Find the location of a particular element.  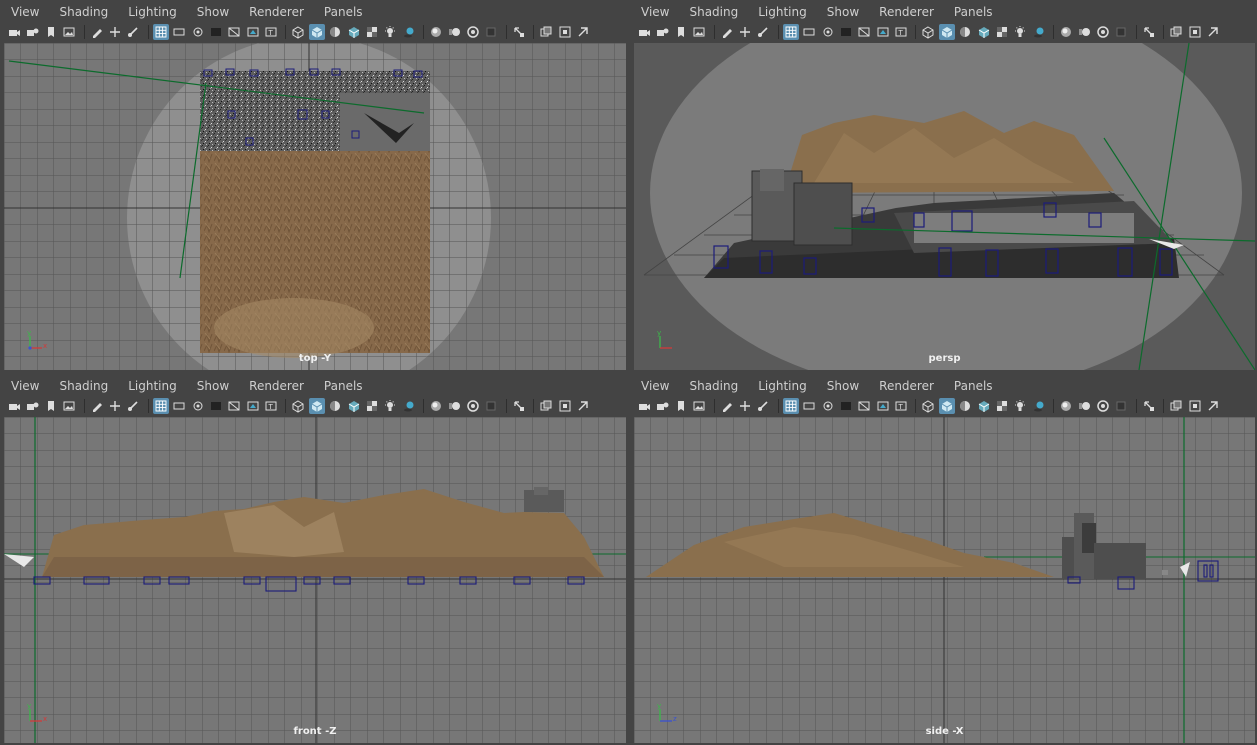

depth-of-field-icon is located at coordinates (1121, 32).